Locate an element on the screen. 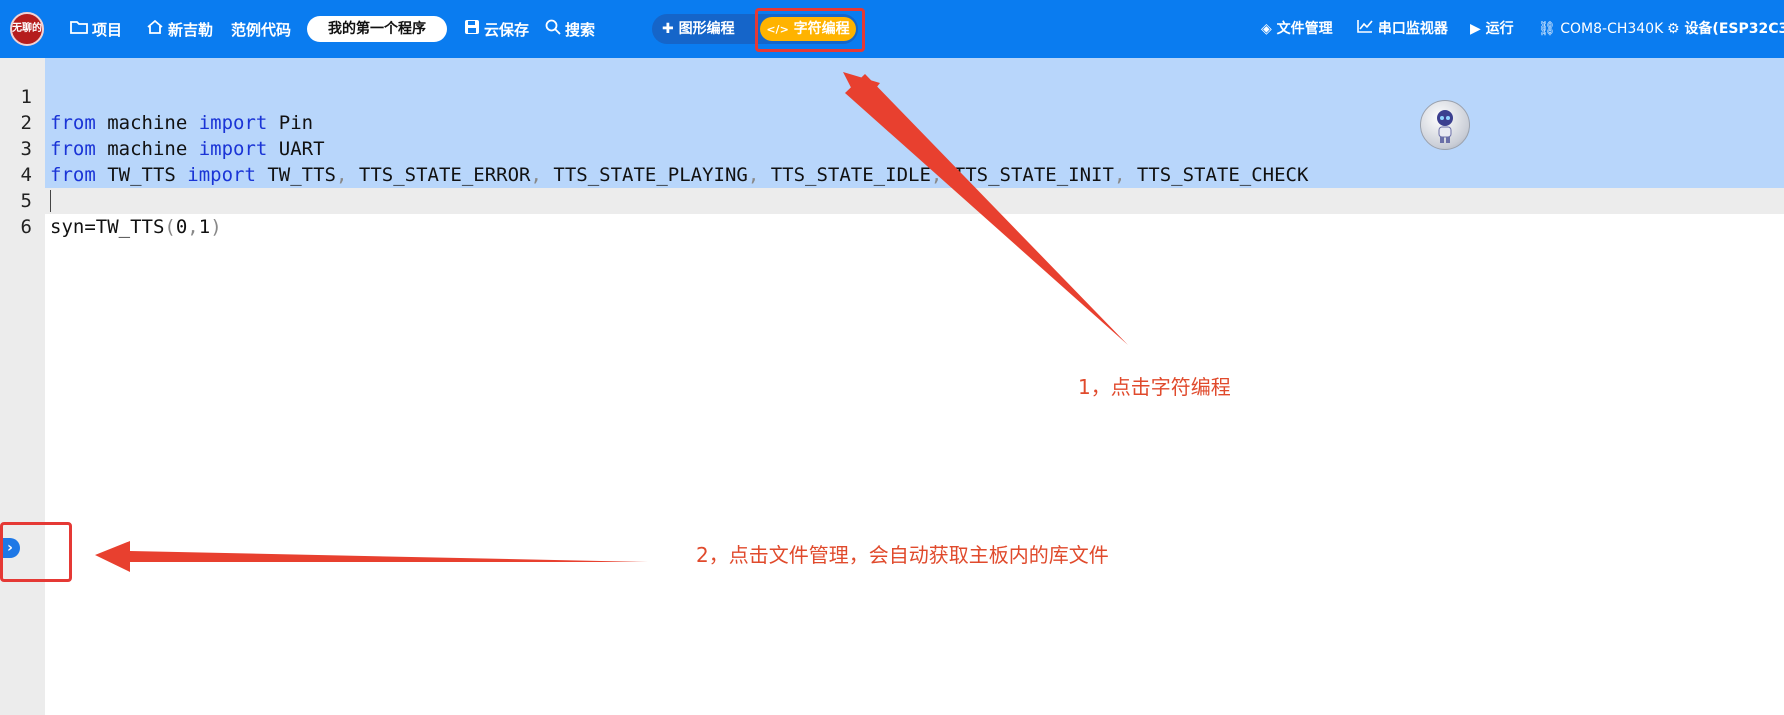 Image resolution: width=1784 pixels, height=715 pixels. arrow-to-expand is located at coordinates (389, 556).